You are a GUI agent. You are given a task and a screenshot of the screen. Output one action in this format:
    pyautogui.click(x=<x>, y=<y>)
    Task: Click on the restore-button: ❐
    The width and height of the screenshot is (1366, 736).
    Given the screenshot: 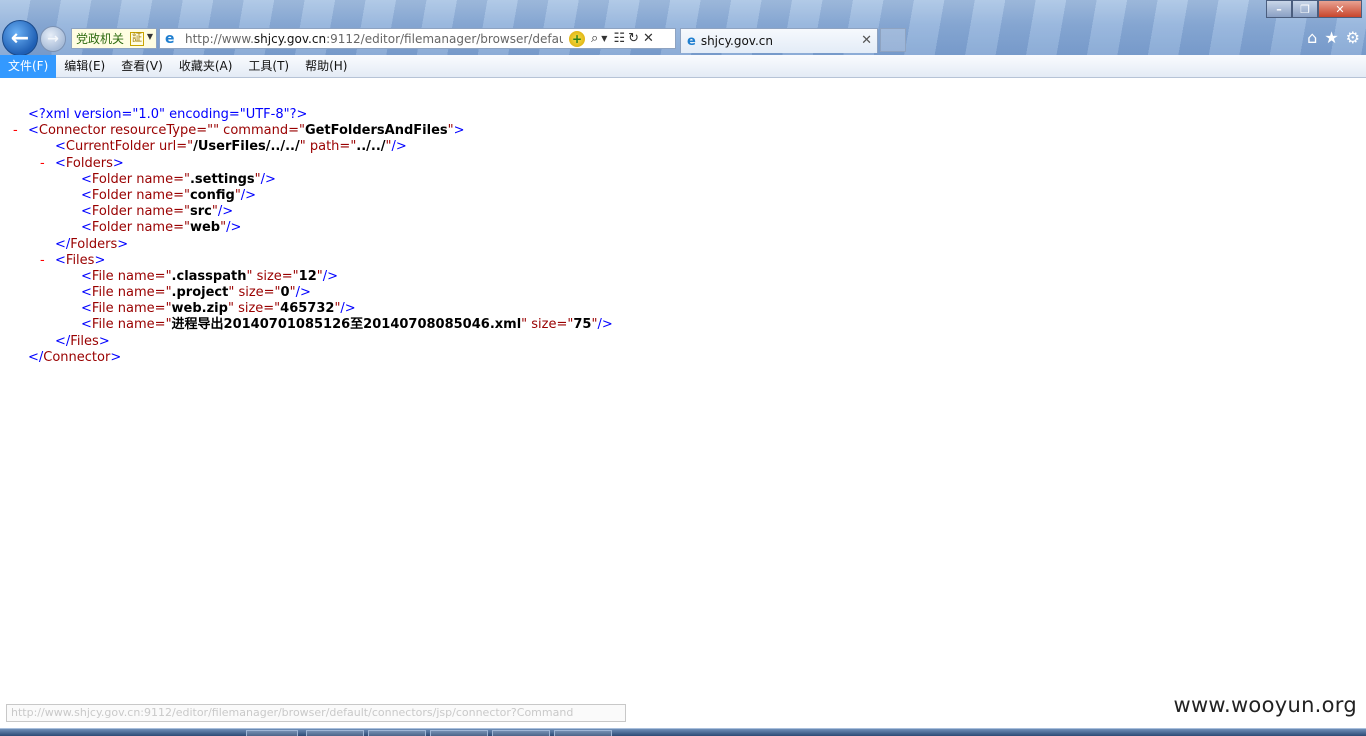 What is the action you would take?
    pyautogui.click(x=1305, y=9)
    